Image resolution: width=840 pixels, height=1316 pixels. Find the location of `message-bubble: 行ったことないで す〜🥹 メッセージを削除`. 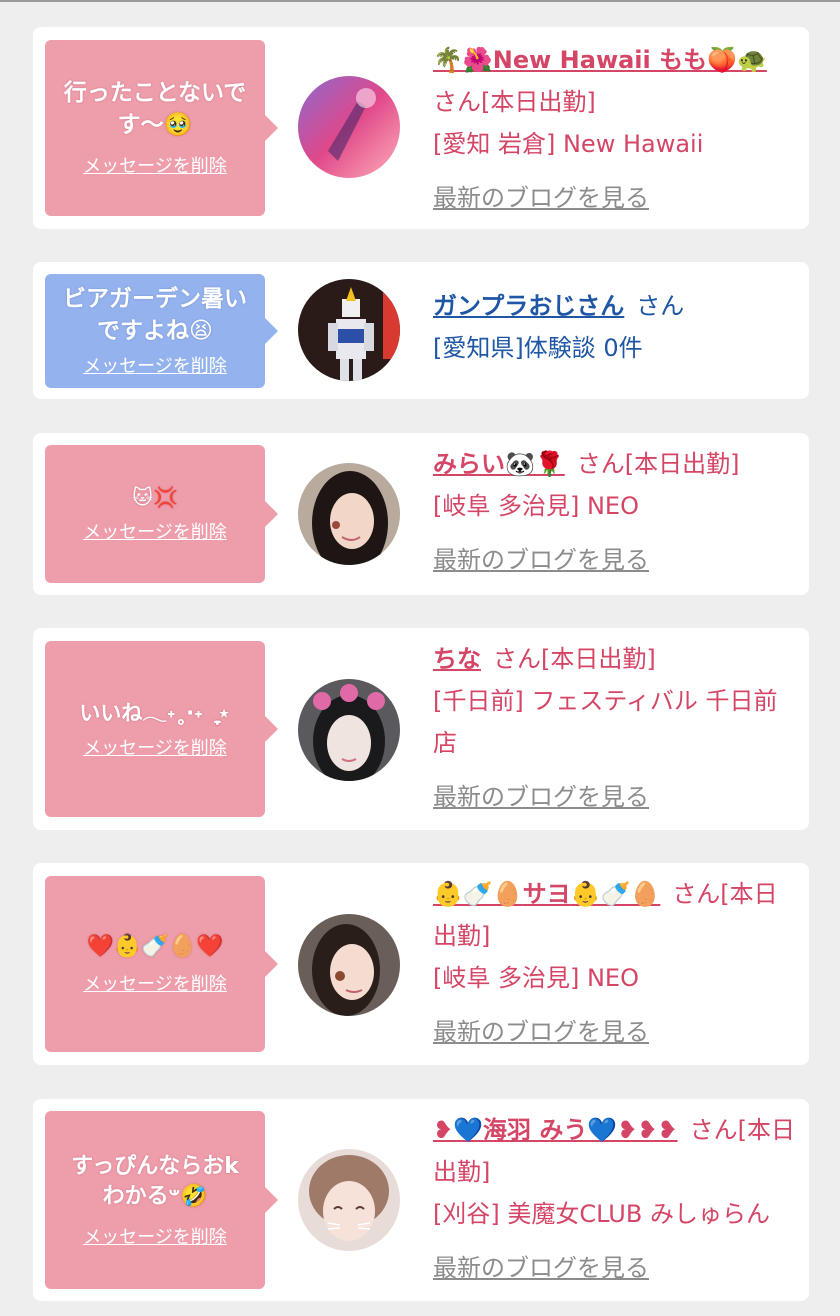

message-bubble: 行ったことないで す〜🥹 メッセージを削除 is located at coordinates (161, 128).